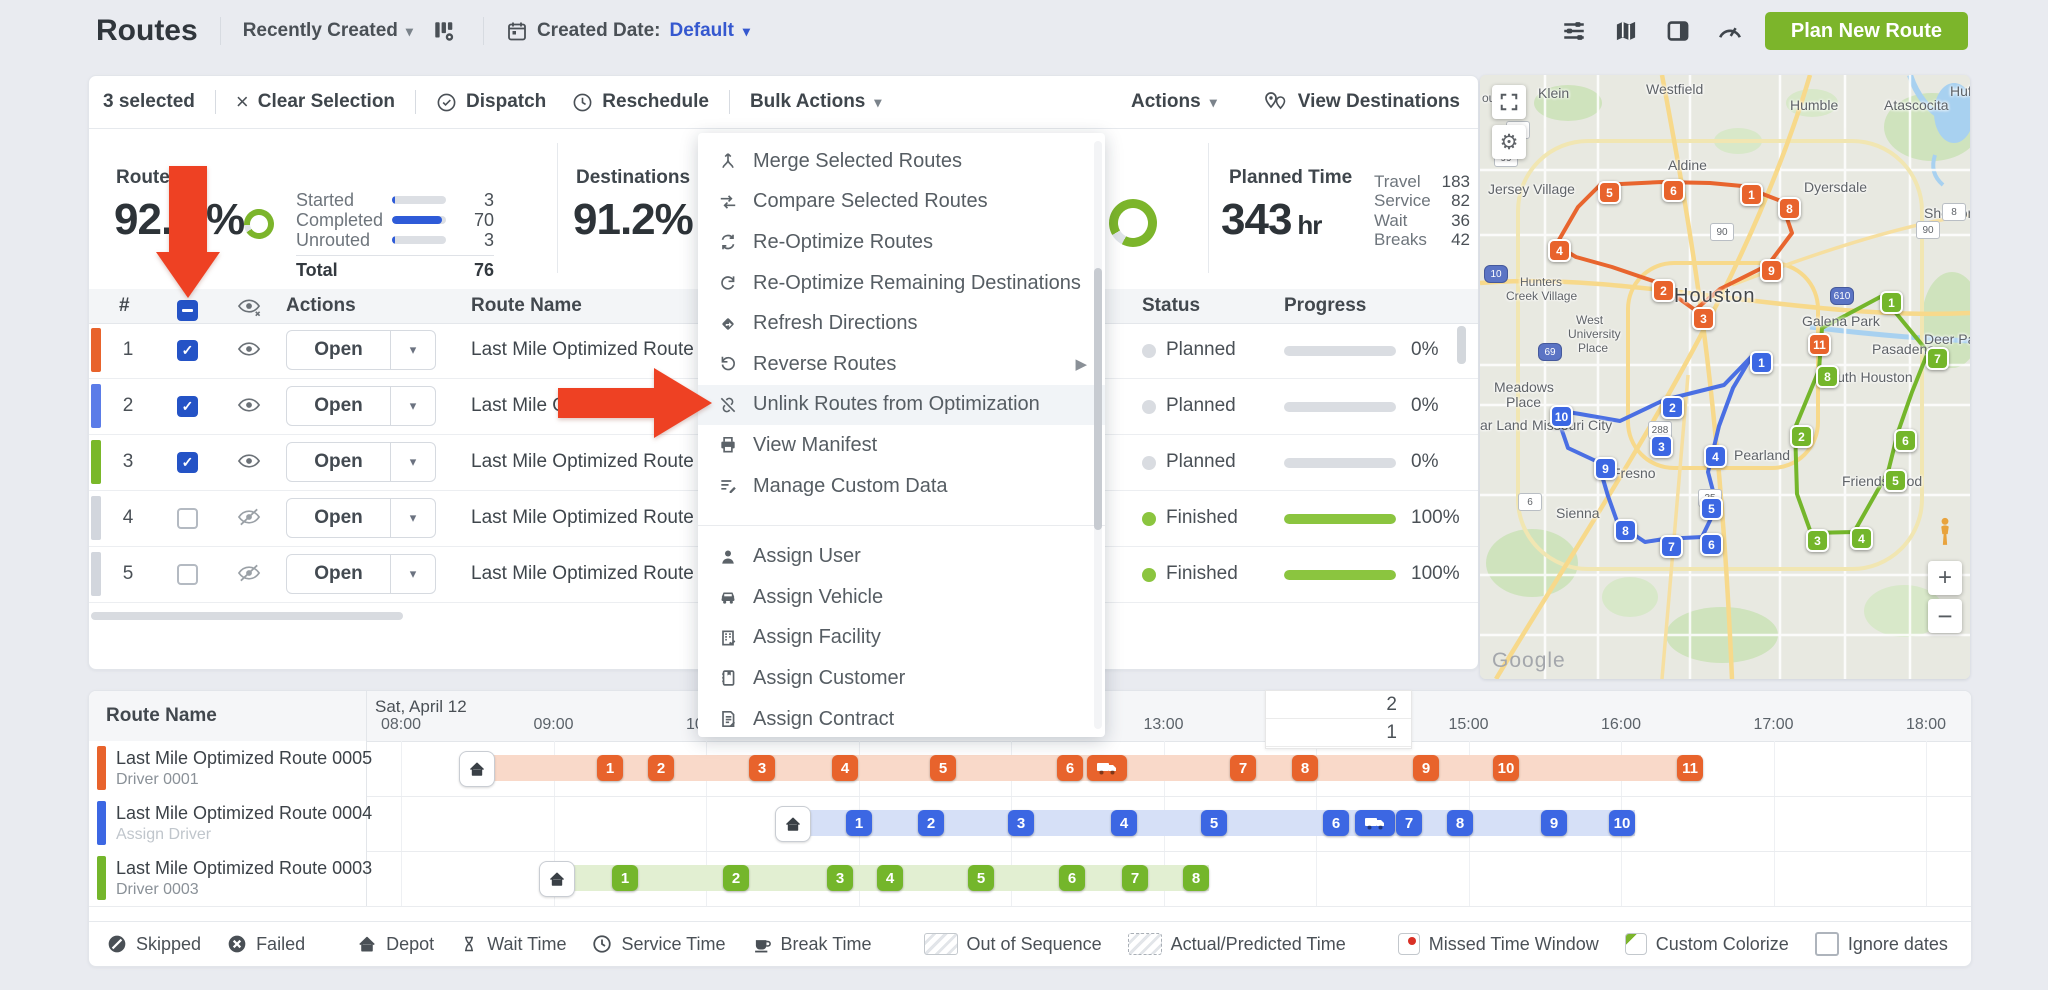  What do you see at coordinates (901, 638) in the screenshot?
I see `menu-item-facility: Assign Facility` at bounding box center [901, 638].